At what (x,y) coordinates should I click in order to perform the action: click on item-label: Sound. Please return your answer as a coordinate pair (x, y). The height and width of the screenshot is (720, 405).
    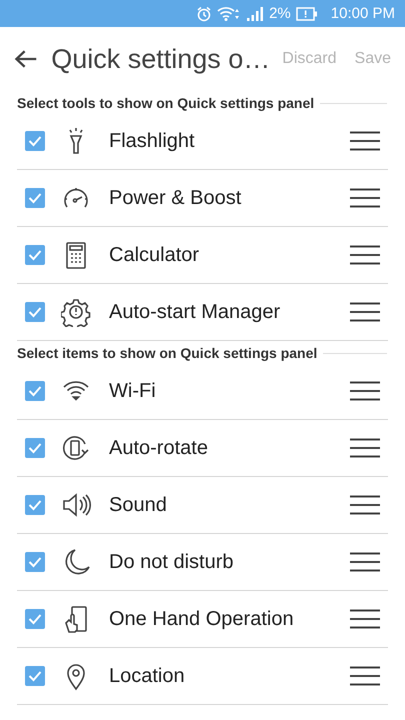
    Looking at the image, I should click on (138, 505).